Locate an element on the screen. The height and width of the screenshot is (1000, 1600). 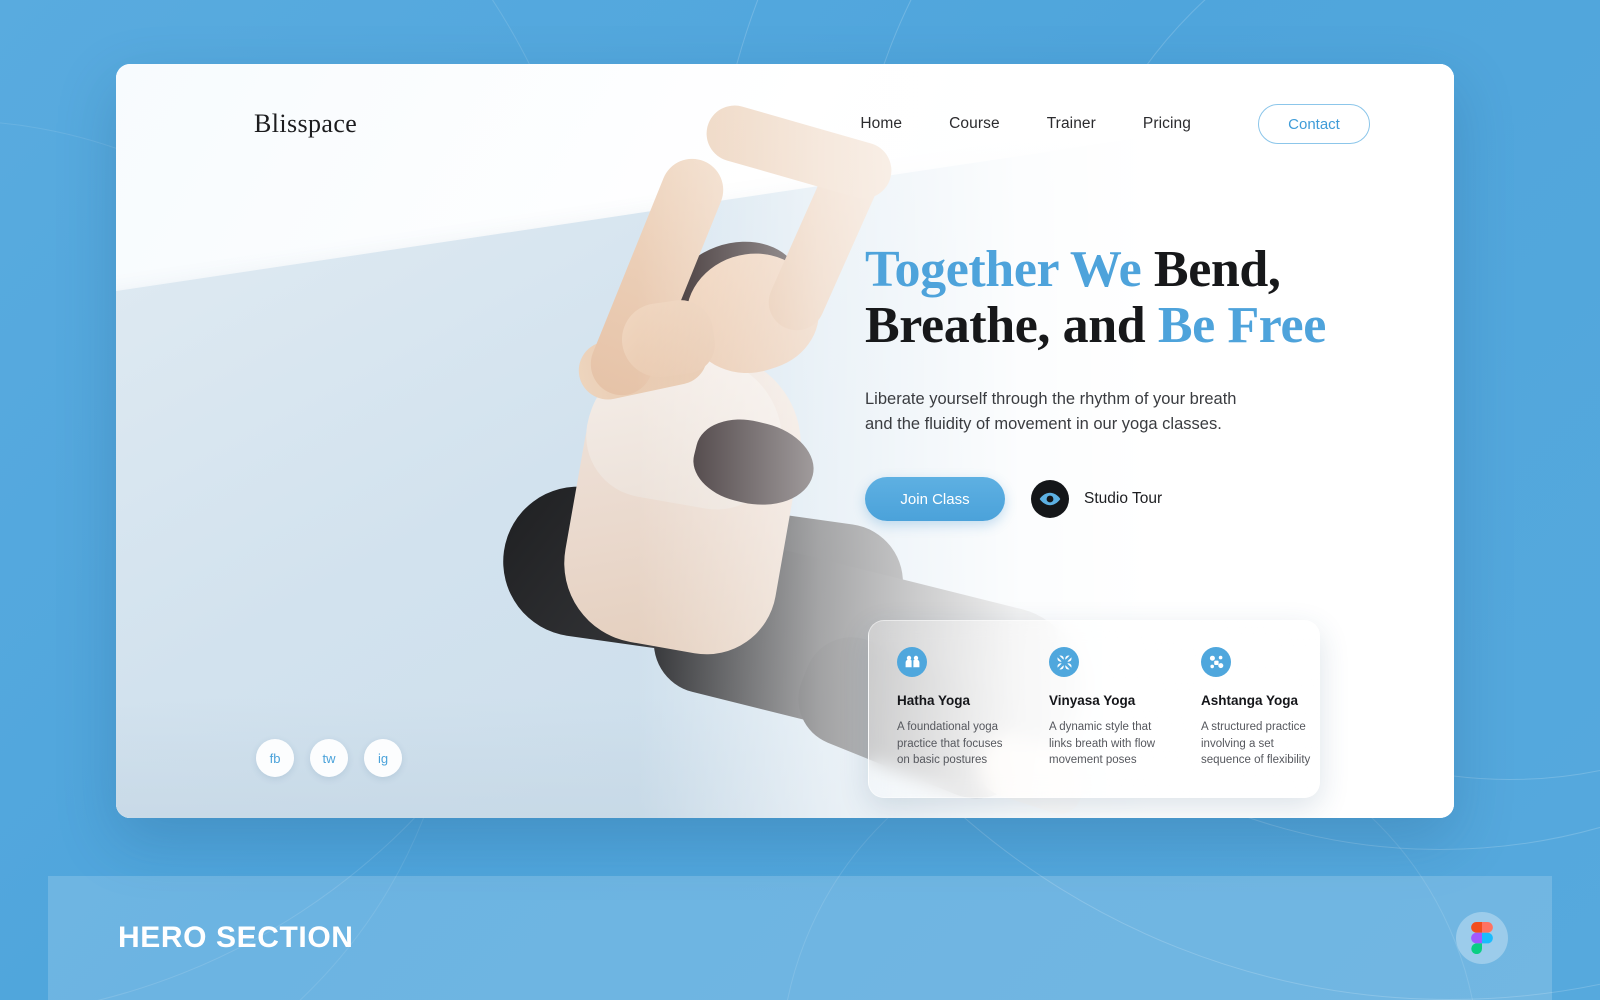
headline-accent-1: Together We is located at coordinates (1003, 269).